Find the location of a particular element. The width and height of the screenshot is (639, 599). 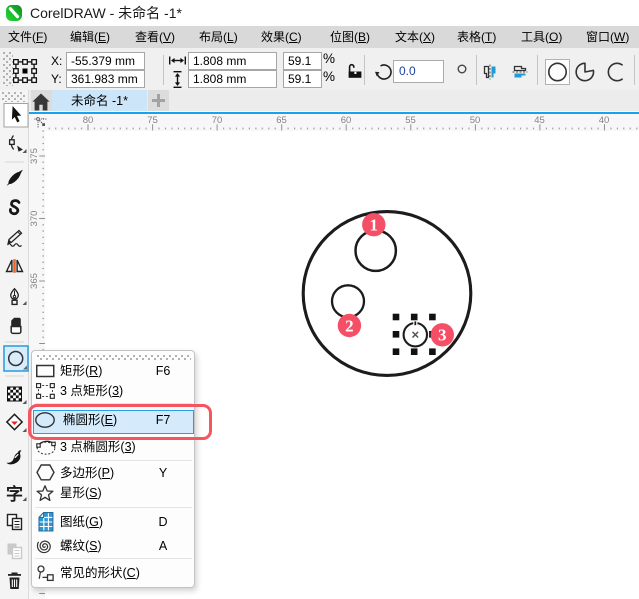

svg-text: 45 is located at coordinates (539, 120).